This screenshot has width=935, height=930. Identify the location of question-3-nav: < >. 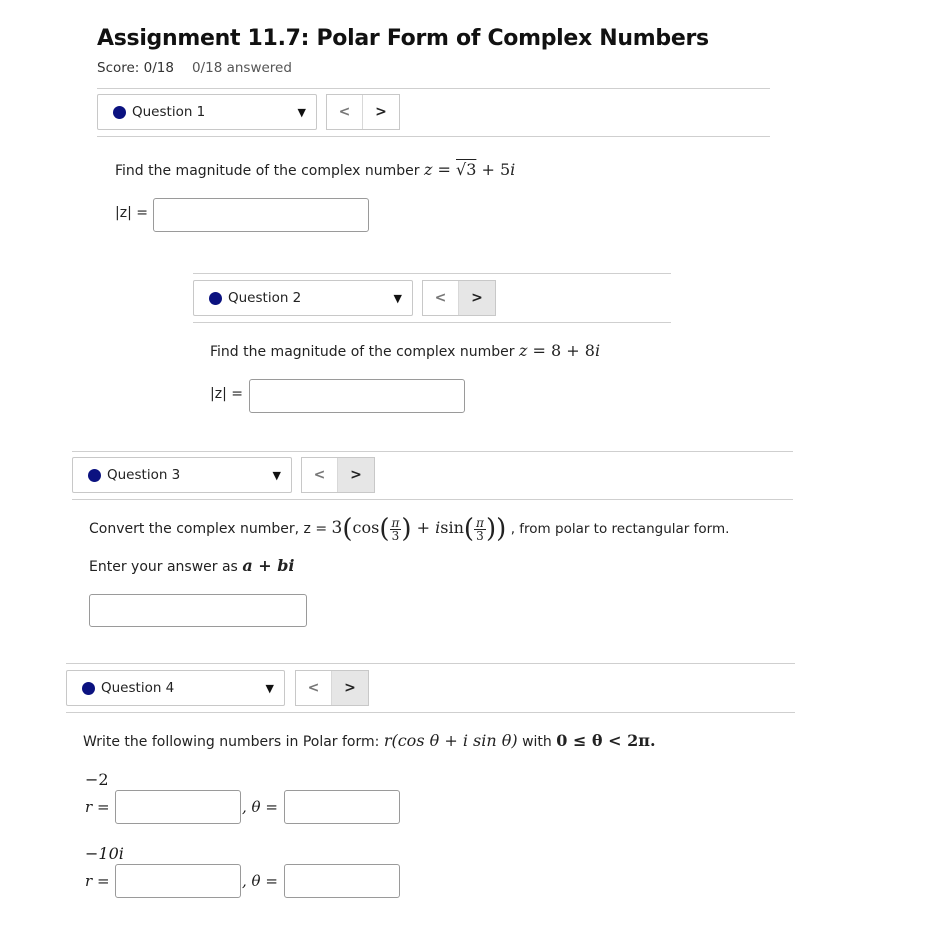
(338, 475).